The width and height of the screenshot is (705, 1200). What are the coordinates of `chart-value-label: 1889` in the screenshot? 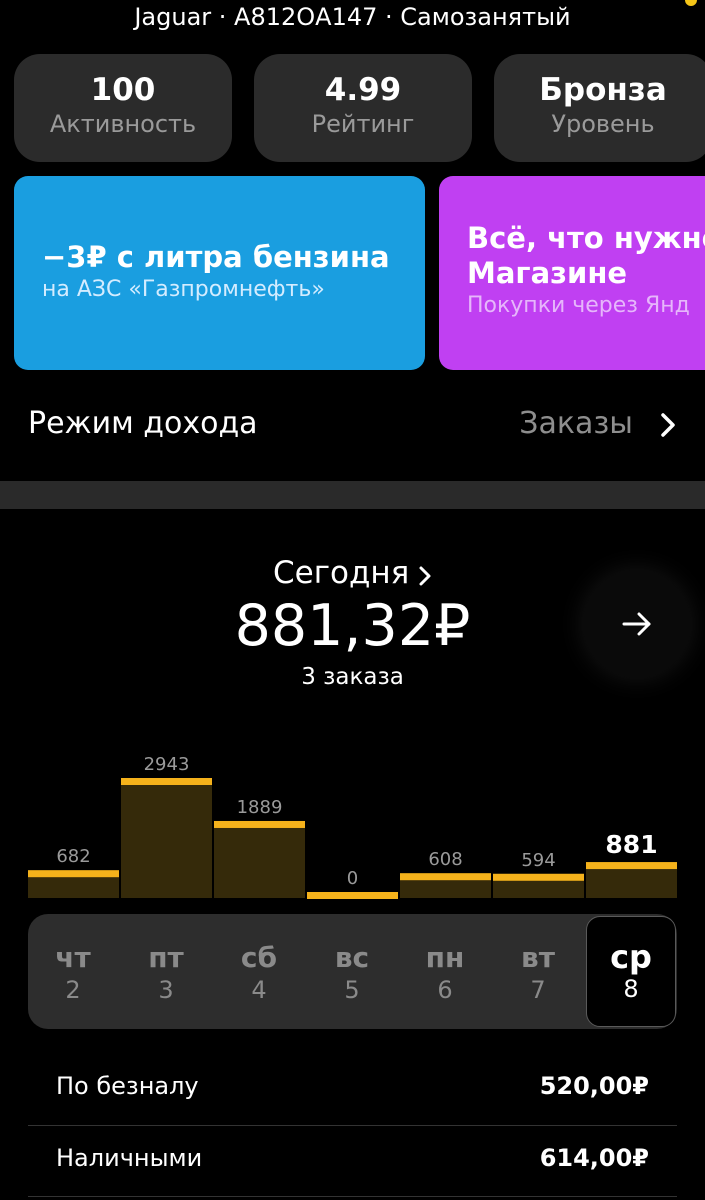 It's located at (260, 807).